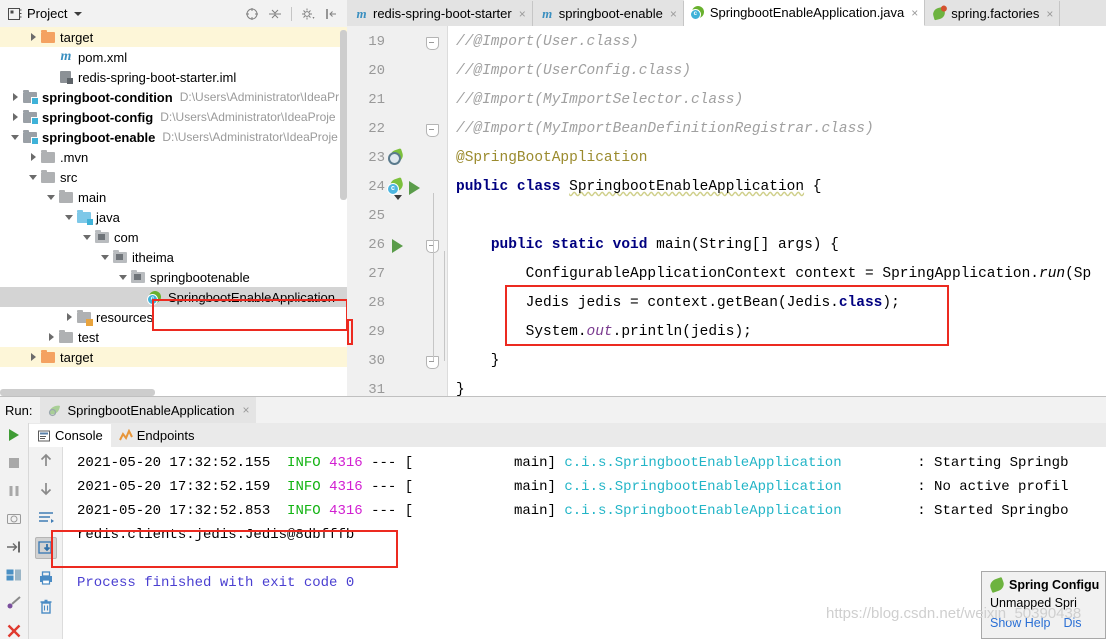 This screenshot has width=1106, height=640. Describe the element at coordinates (14, 603) in the screenshot. I see `settings-pin-icon` at that location.